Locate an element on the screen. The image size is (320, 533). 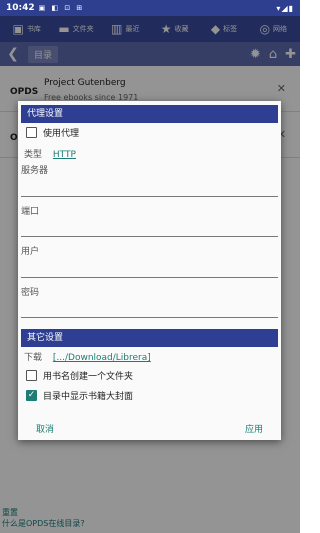
use-proxy-checkbox-row: 使用代理 is located at coordinates (52, 132).